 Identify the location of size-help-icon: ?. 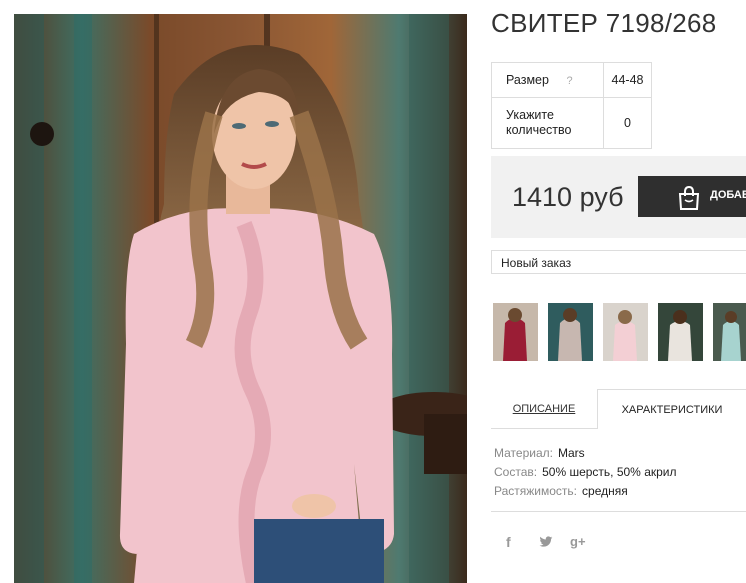
(569, 81).